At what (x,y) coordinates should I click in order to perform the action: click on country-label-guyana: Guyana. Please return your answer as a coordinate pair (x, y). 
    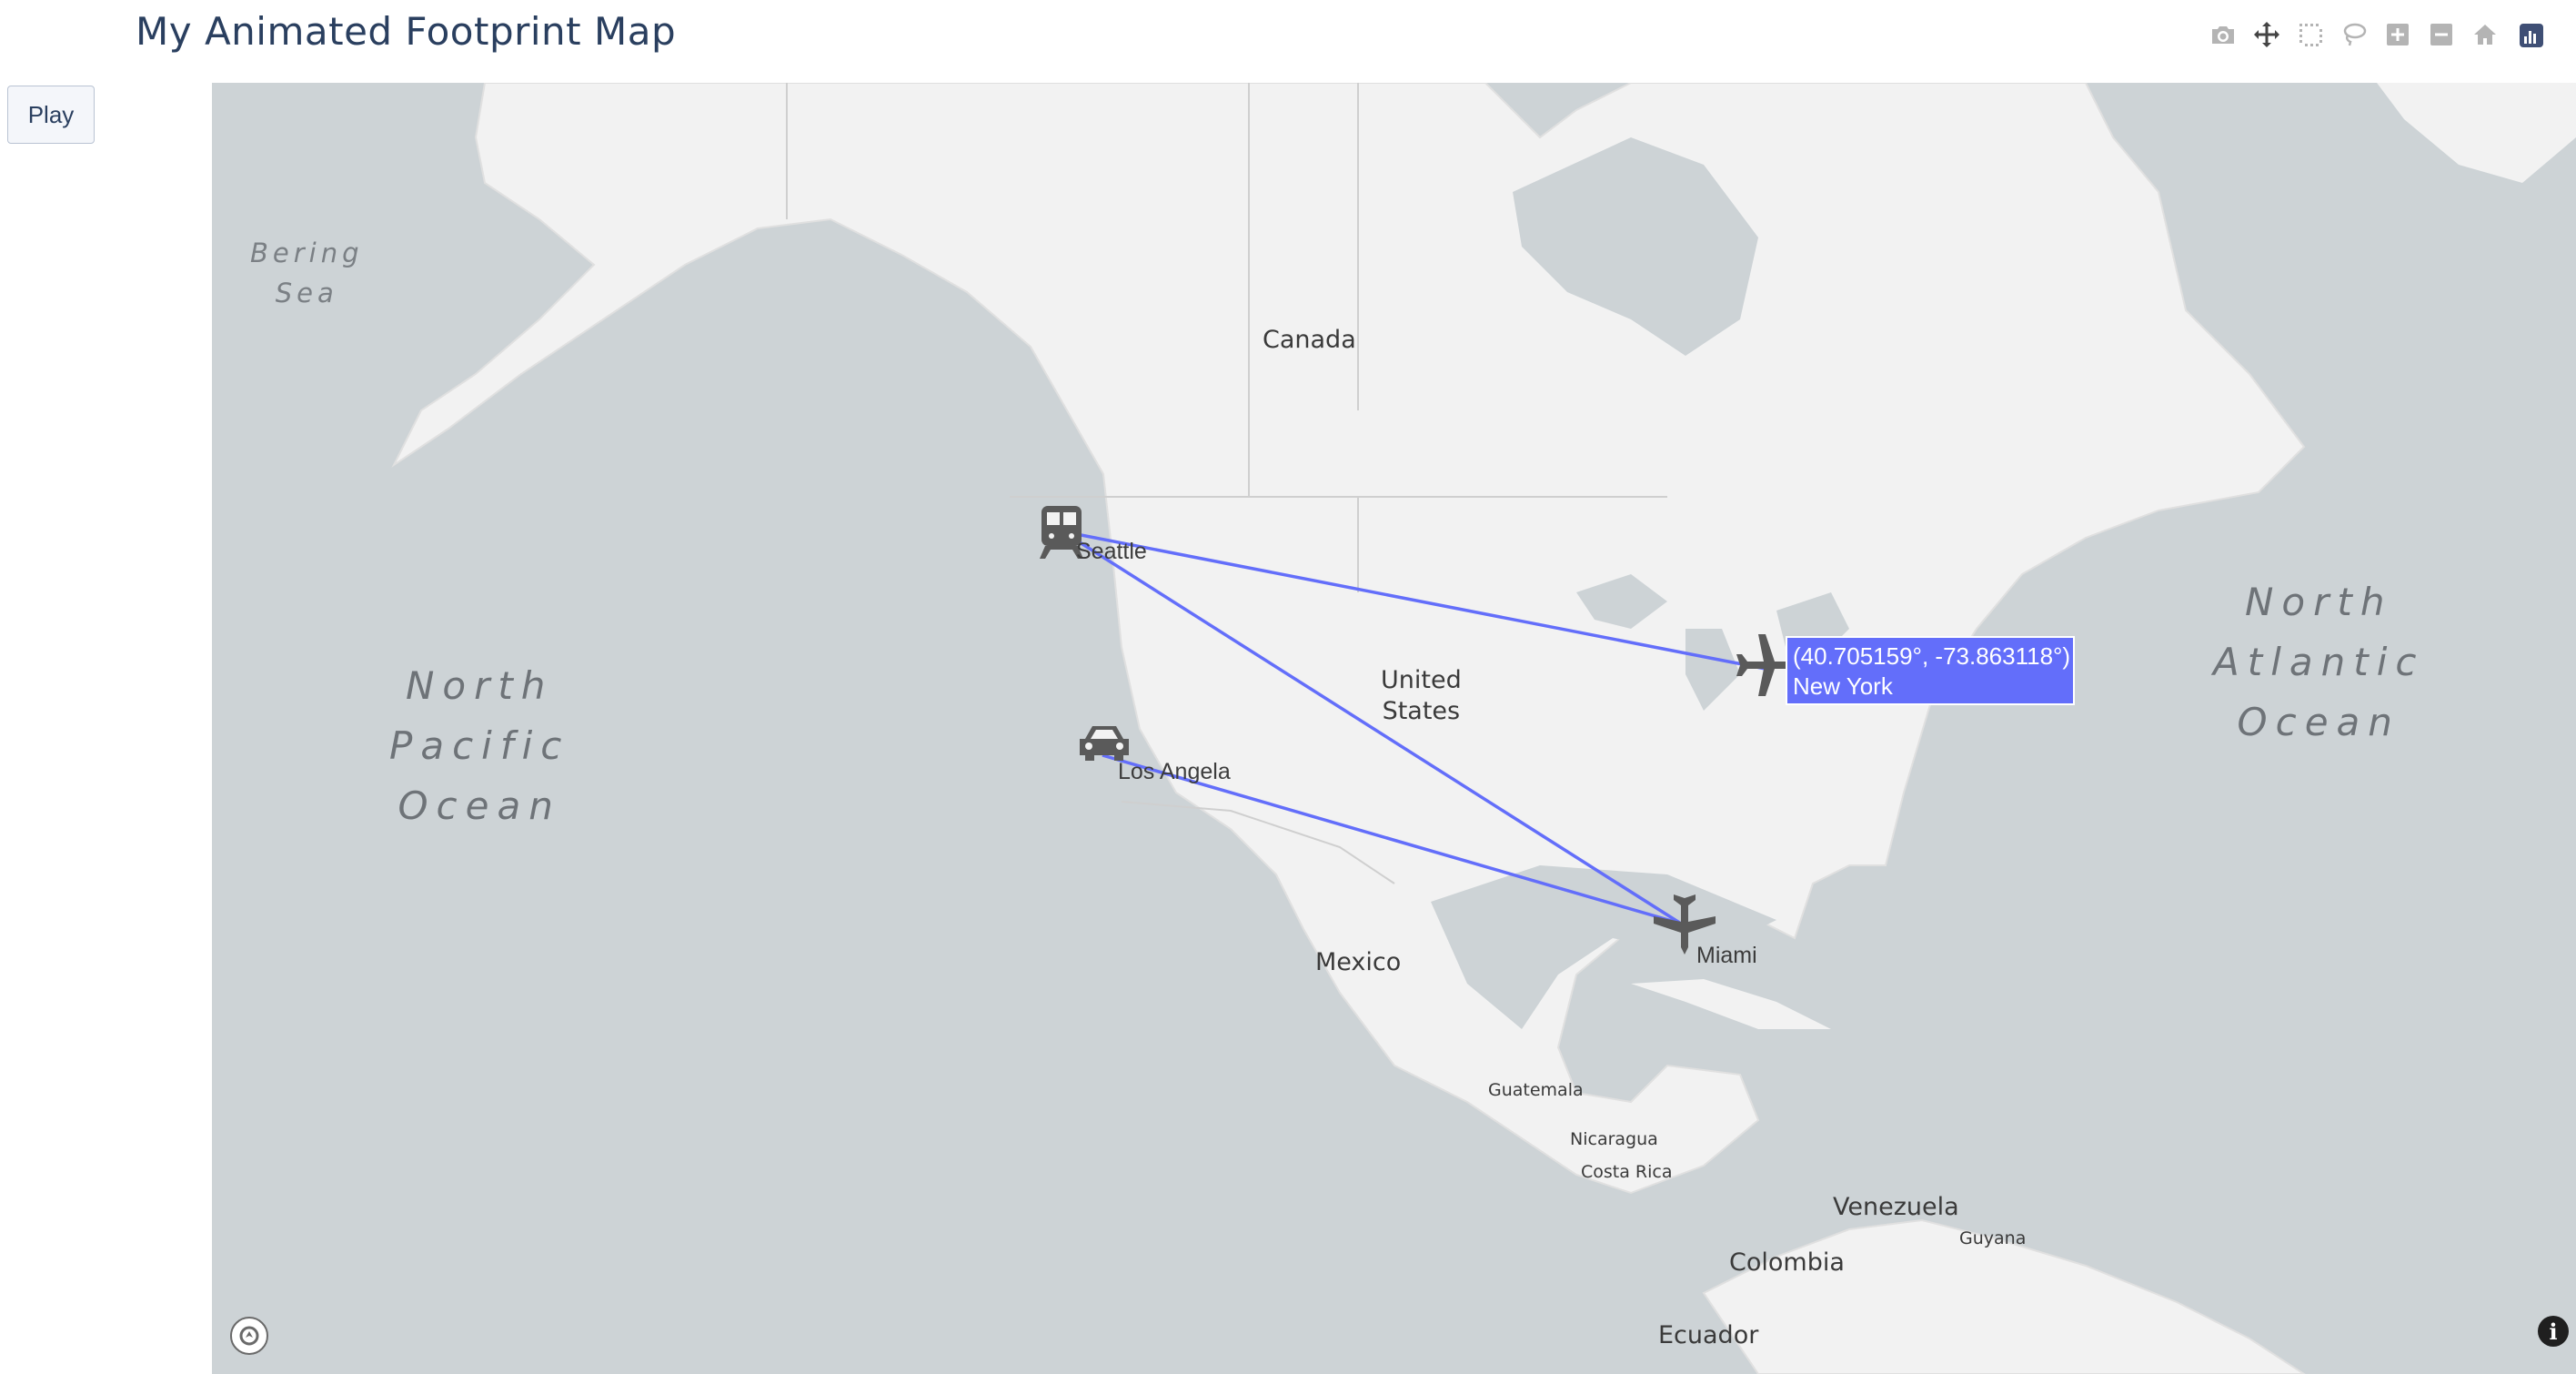
    Looking at the image, I should click on (1993, 1238).